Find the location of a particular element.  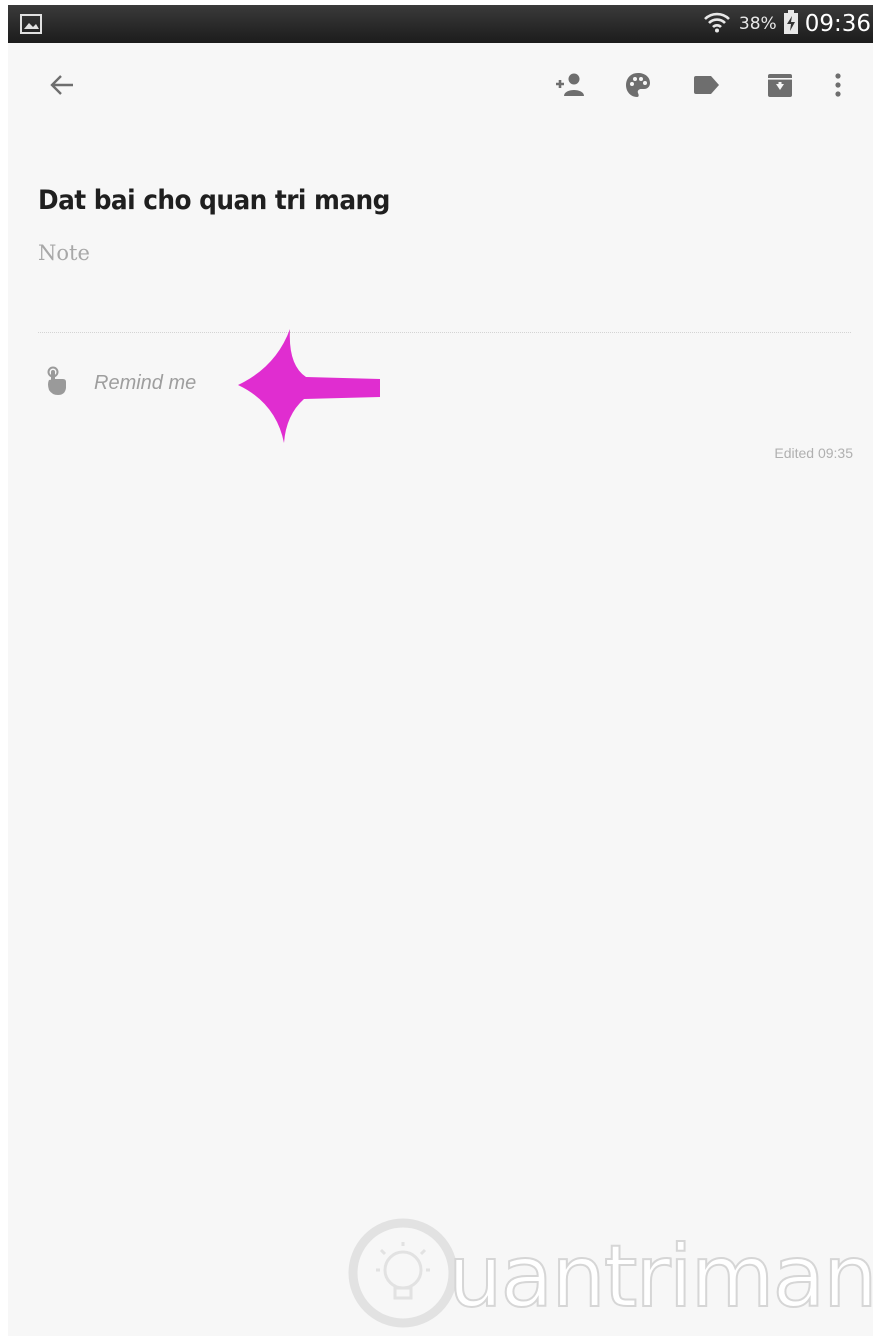

palette-icon is located at coordinates (638, 87).